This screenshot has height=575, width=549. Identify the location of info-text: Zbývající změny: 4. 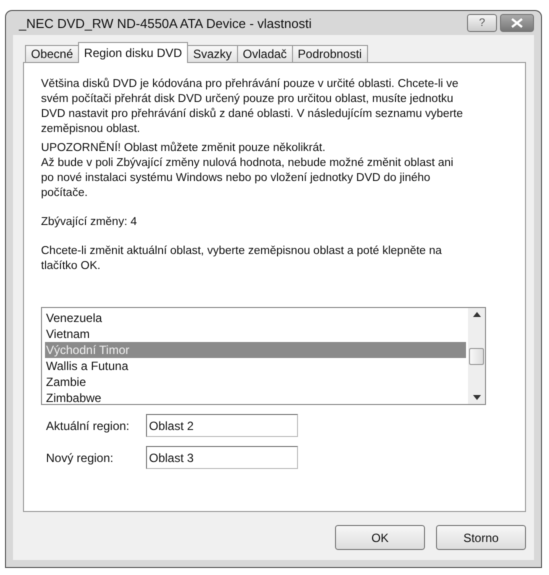
(89, 222).